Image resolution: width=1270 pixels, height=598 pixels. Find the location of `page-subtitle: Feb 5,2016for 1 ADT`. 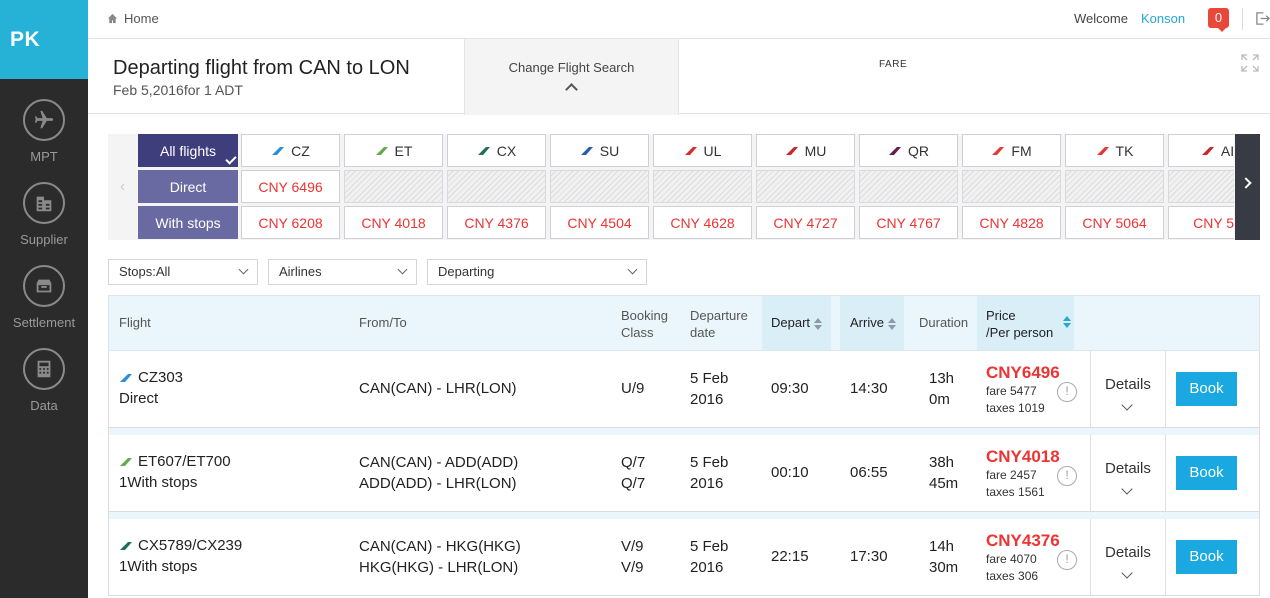

page-subtitle: Feb 5,2016for 1 ADT is located at coordinates (178, 90).